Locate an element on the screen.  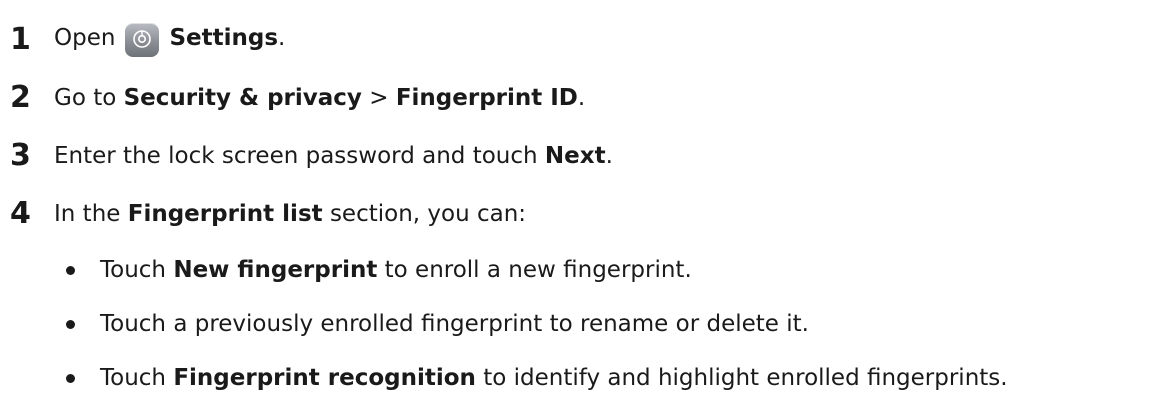
bullet-suffix: to enroll a new fingerprint. is located at coordinates (538, 269).